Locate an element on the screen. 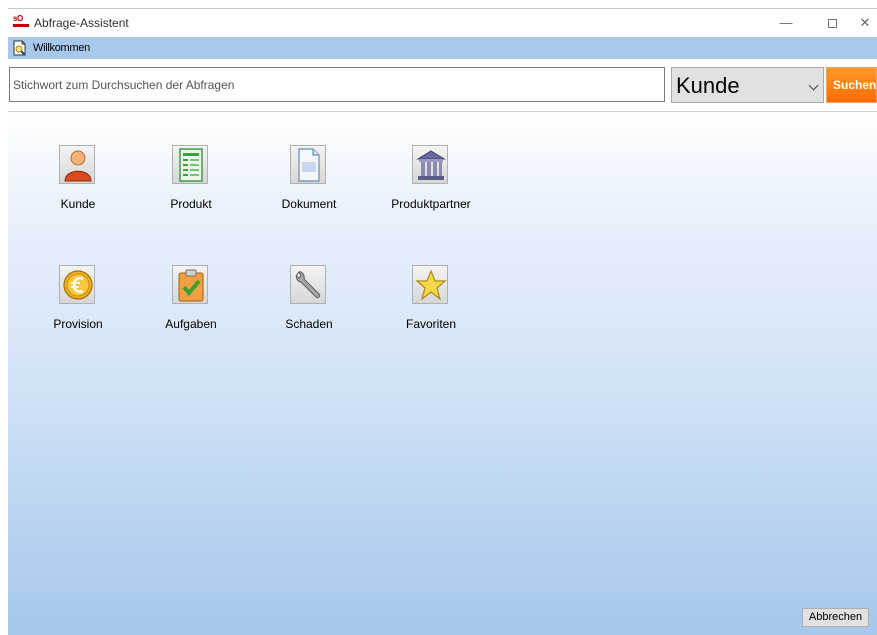 This screenshot has height=635, width=877. product-list-icon is located at coordinates (190, 164).